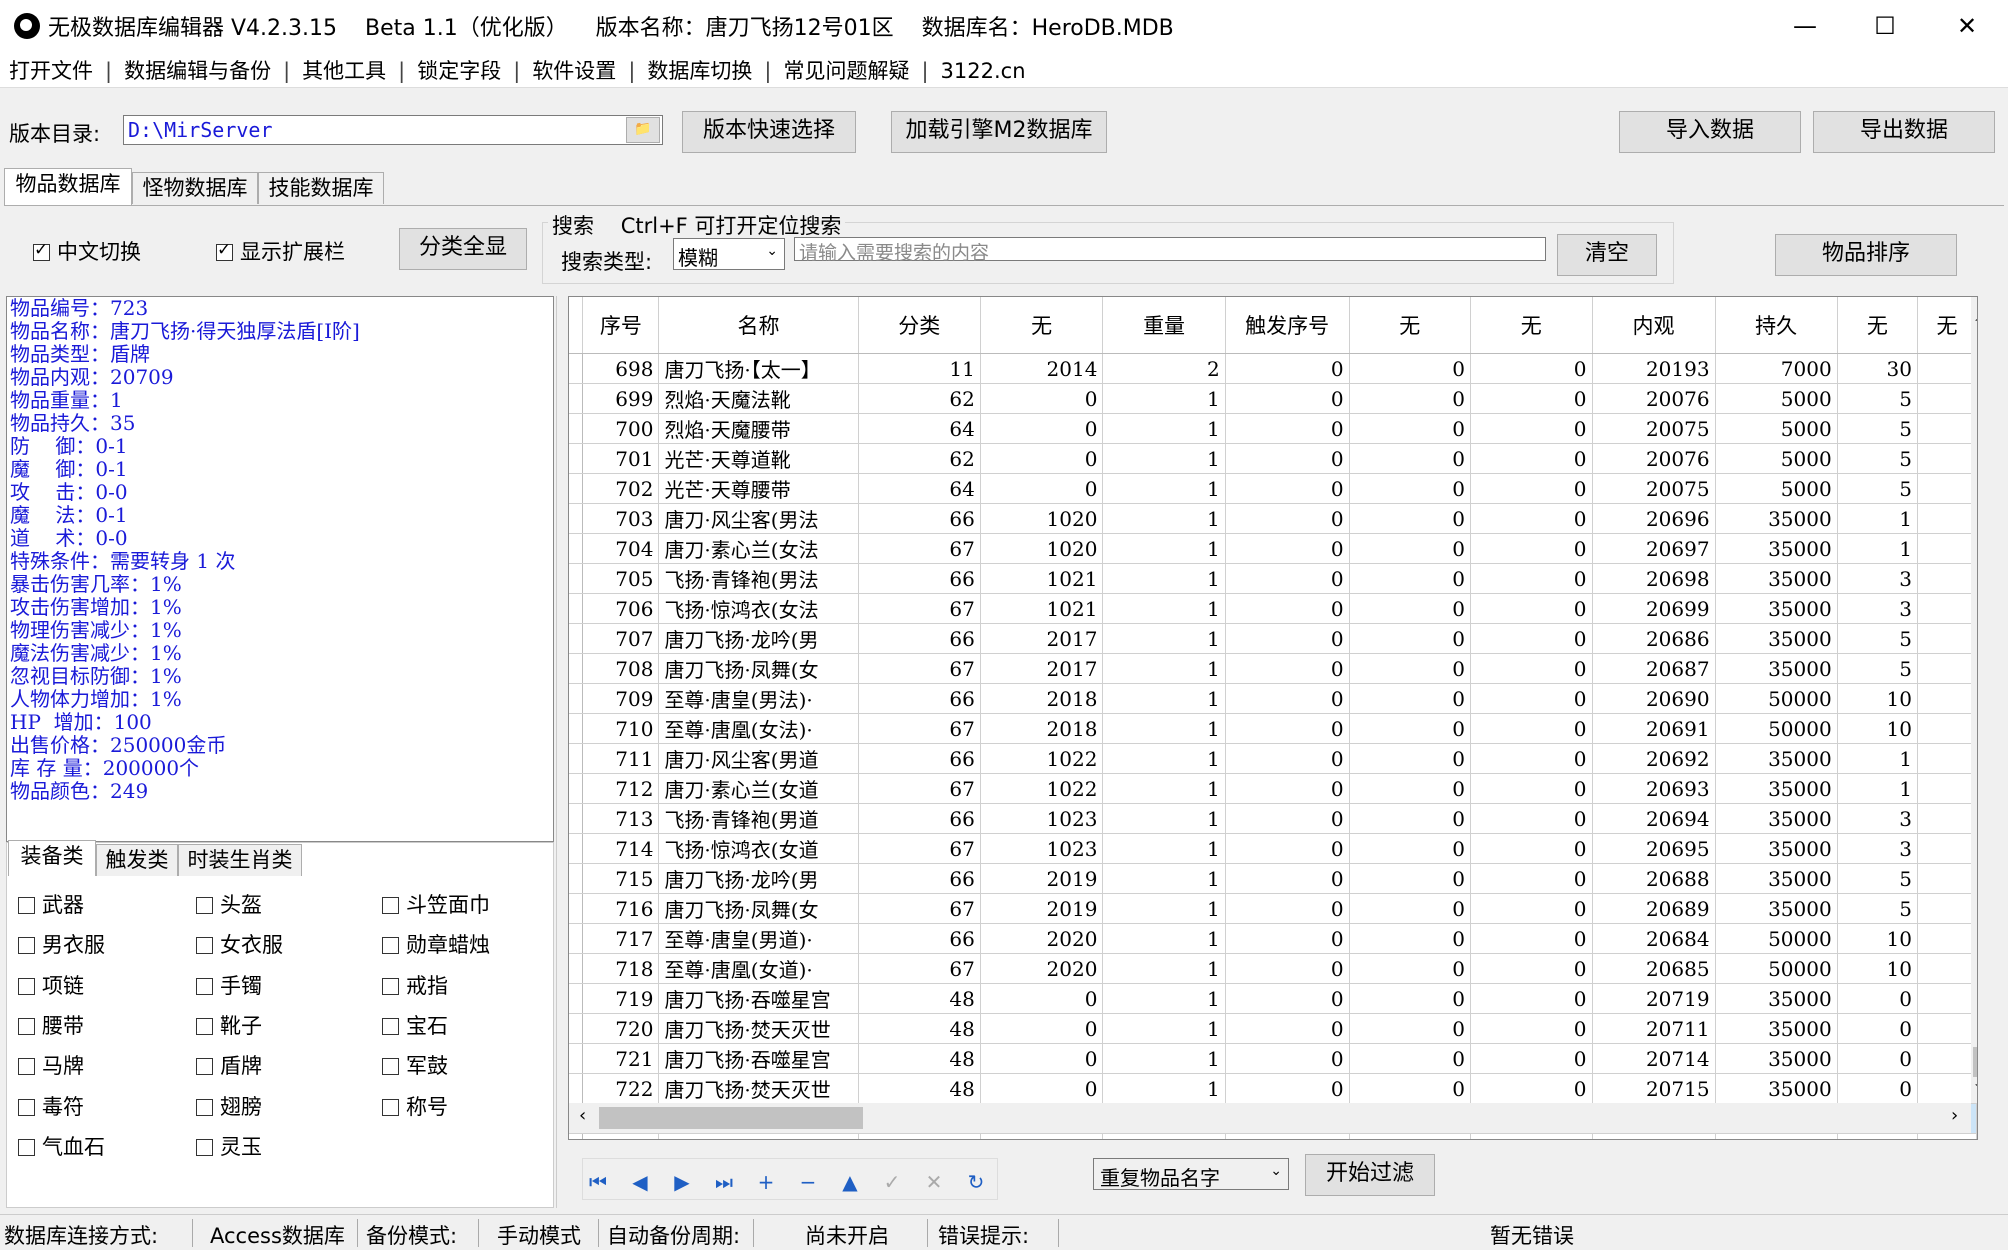  What do you see at coordinates (1273, 968) in the screenshot?
I see `table-row: 718 至尊·唐凰(女道)· 67 2020 1 0 0 0 20685 50000 10` at bounding box center [1273, 968].